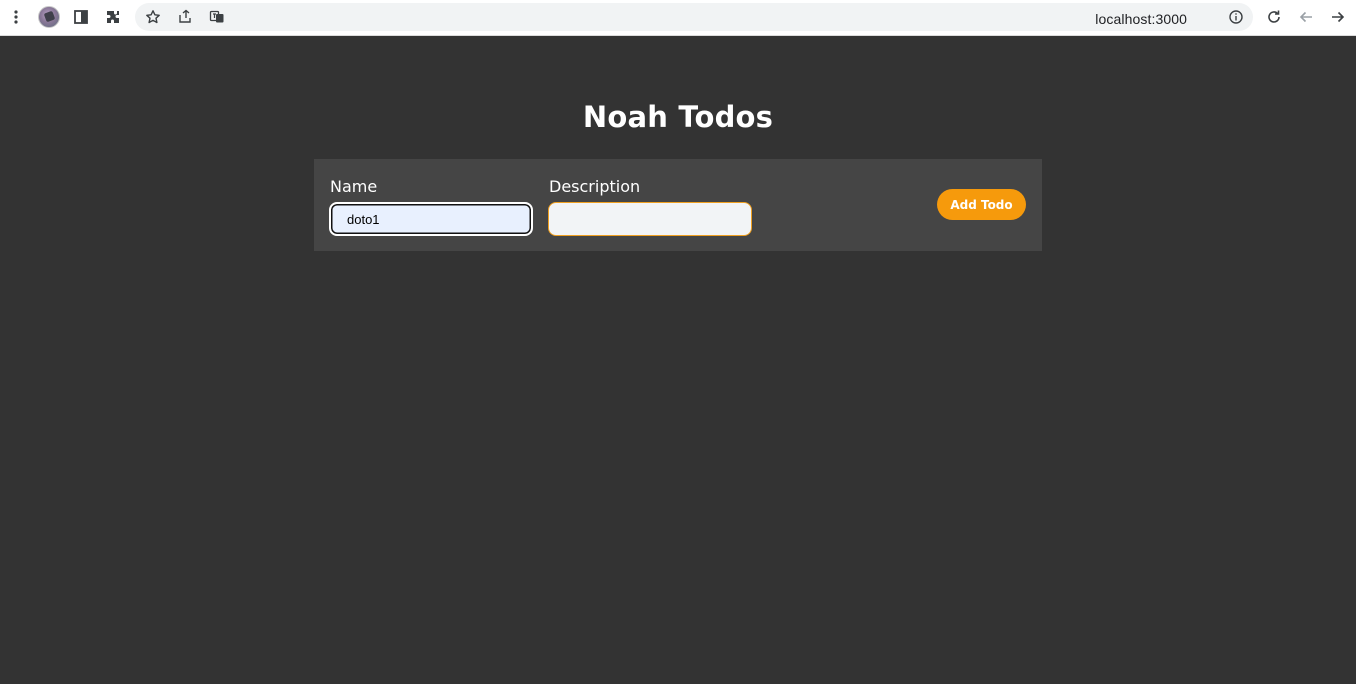 The width and height of the screenshot is (1356, 684). Describe the element at coordinates (81, 17) in the screenshot. I see `side-panel-icon` at that location.